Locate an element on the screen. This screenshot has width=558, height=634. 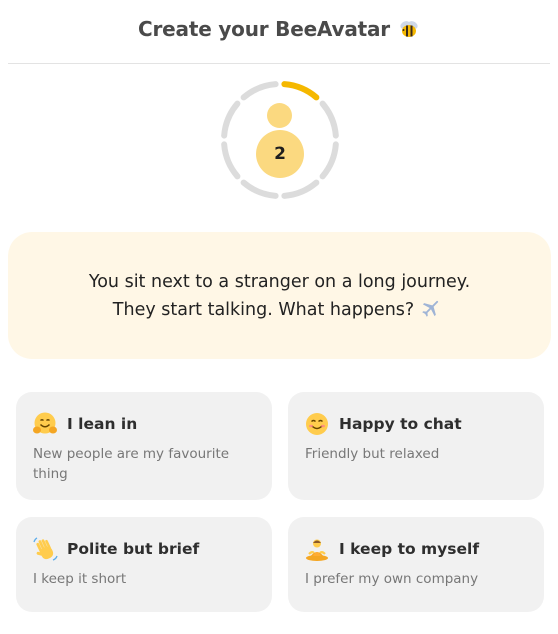
smiling-face-icon is located at coordinates (317, 424).